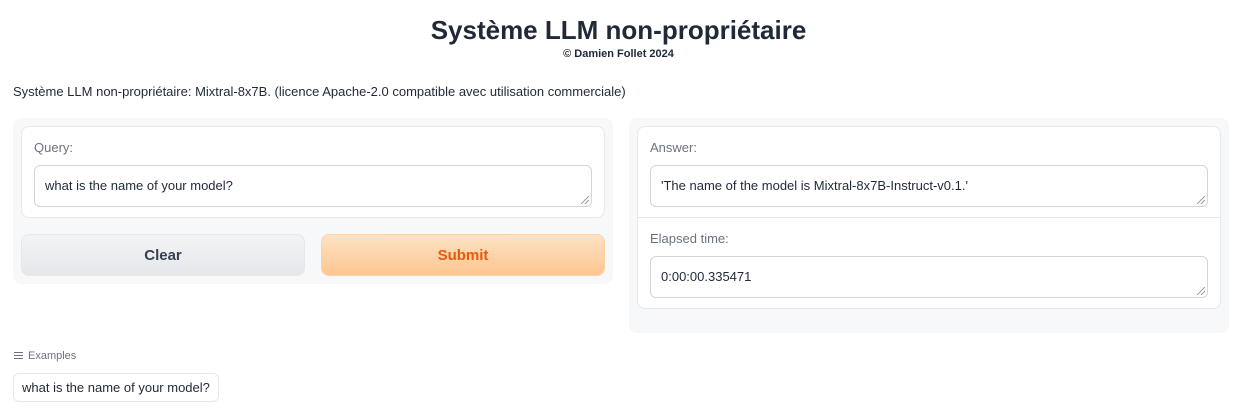 The image size is (1237, 417). What do you see at coordinates (313, 186) in the screenshot?
I see `query-input: what is the name of your model?` at bounding box center [313, 186].